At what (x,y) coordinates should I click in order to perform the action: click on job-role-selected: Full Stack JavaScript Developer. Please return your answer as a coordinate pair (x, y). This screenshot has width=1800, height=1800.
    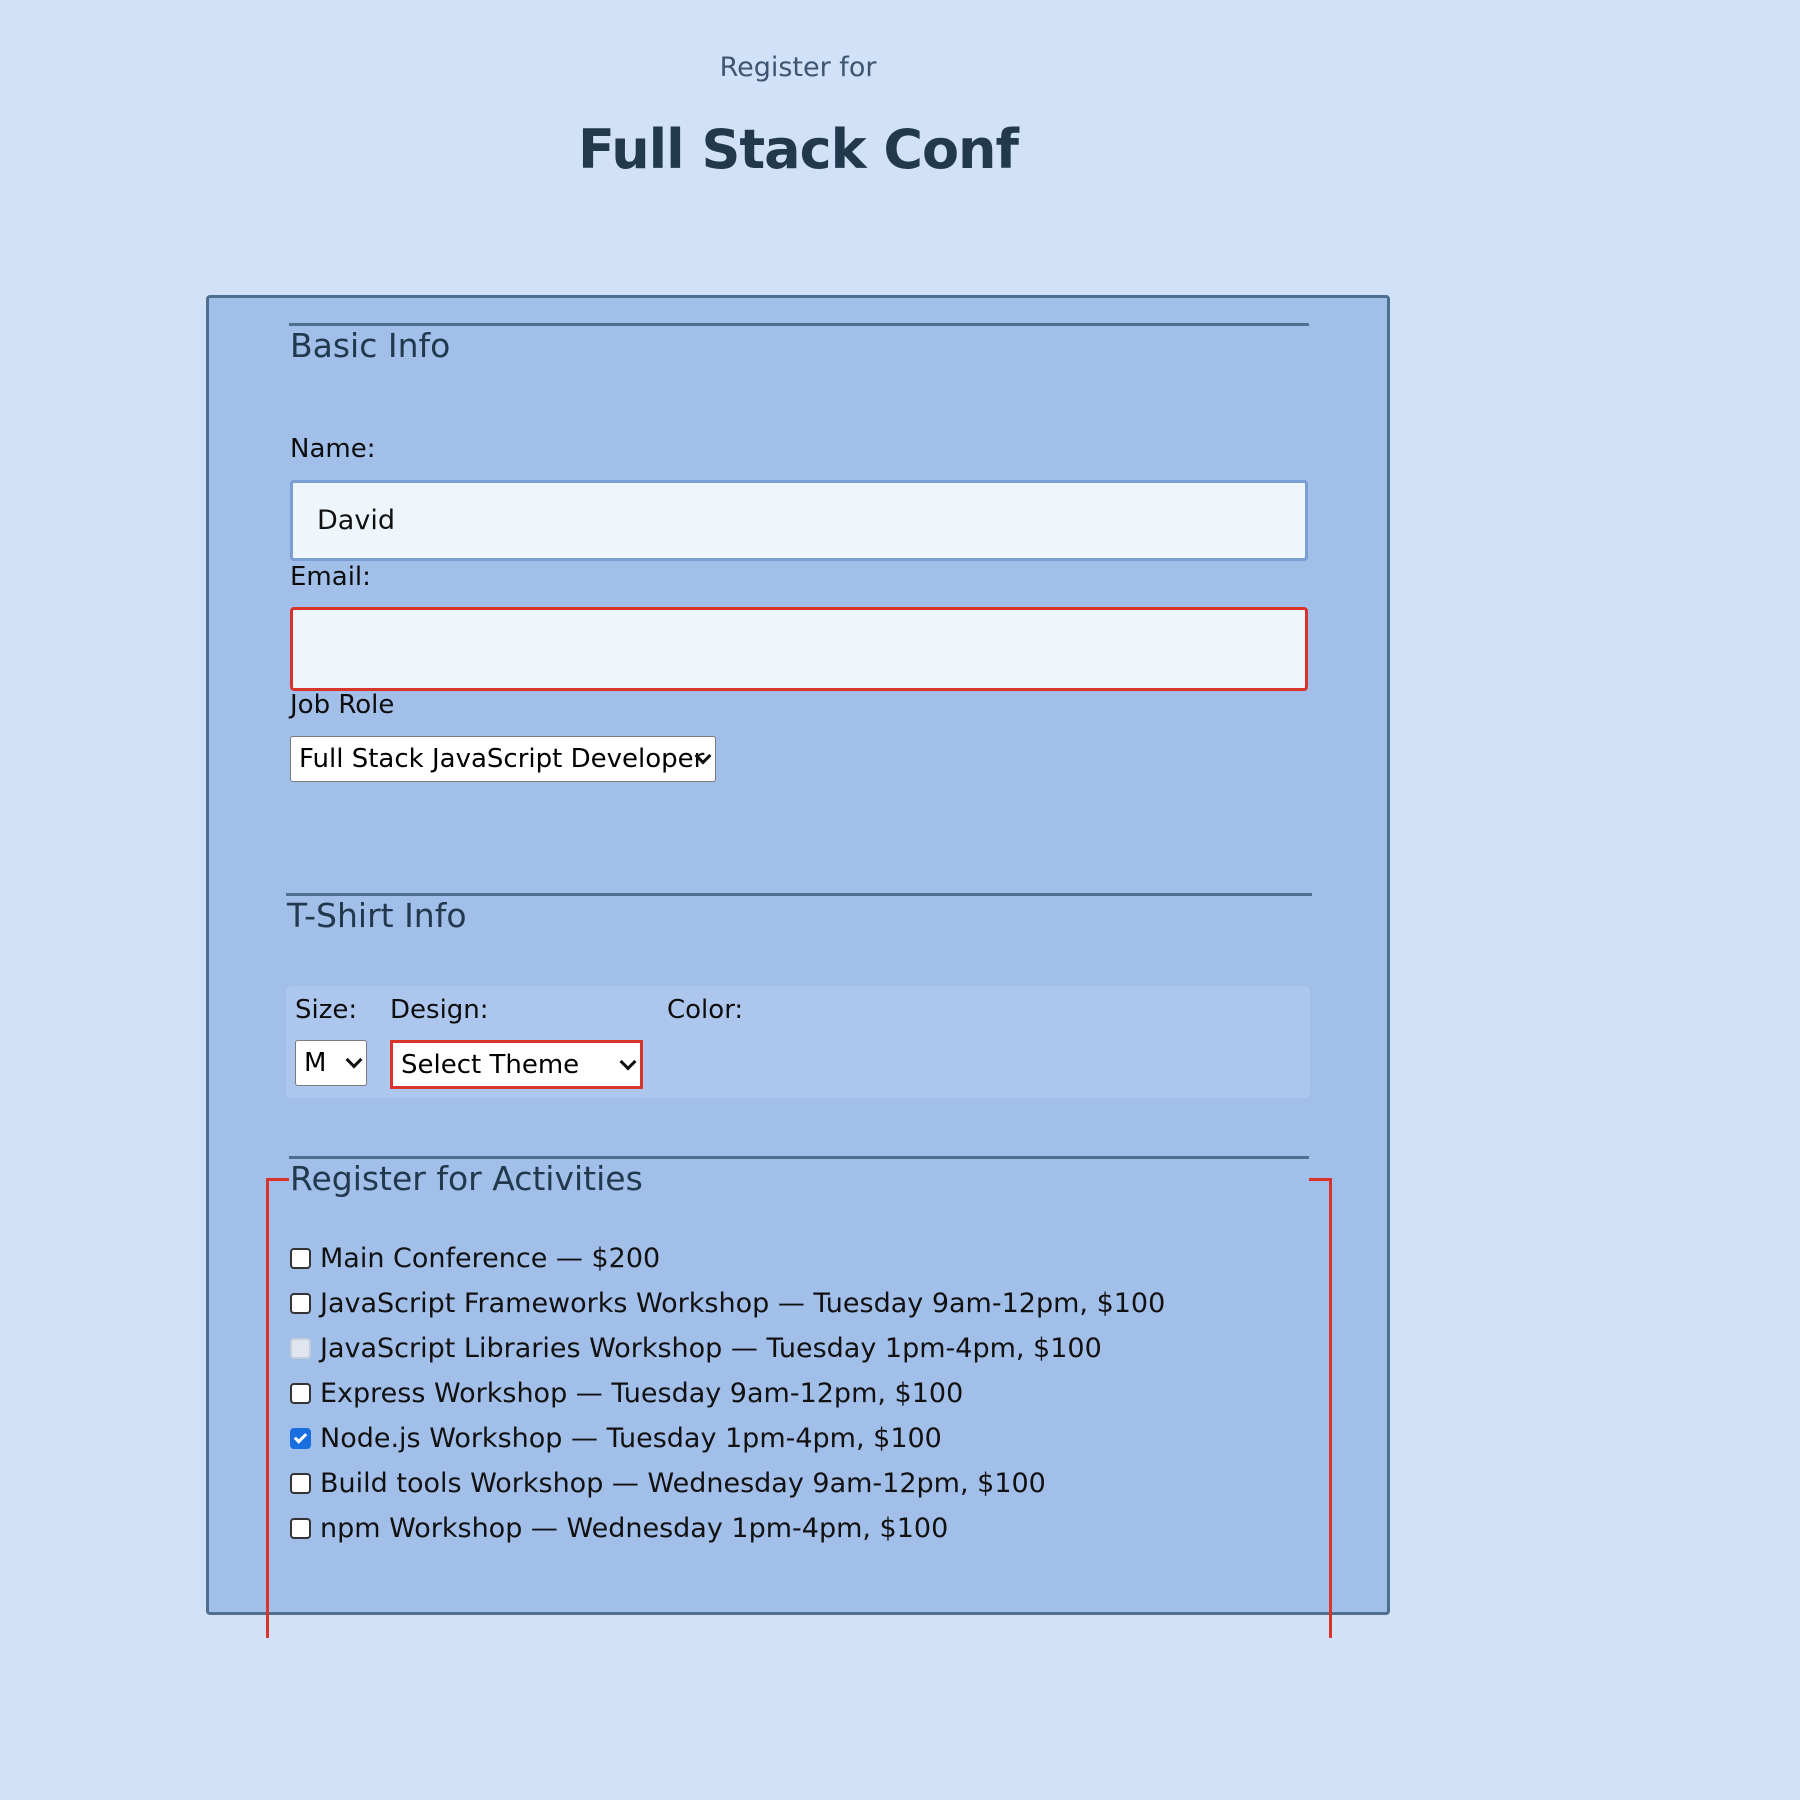
    Looking at the image, I should click on (502, 759).